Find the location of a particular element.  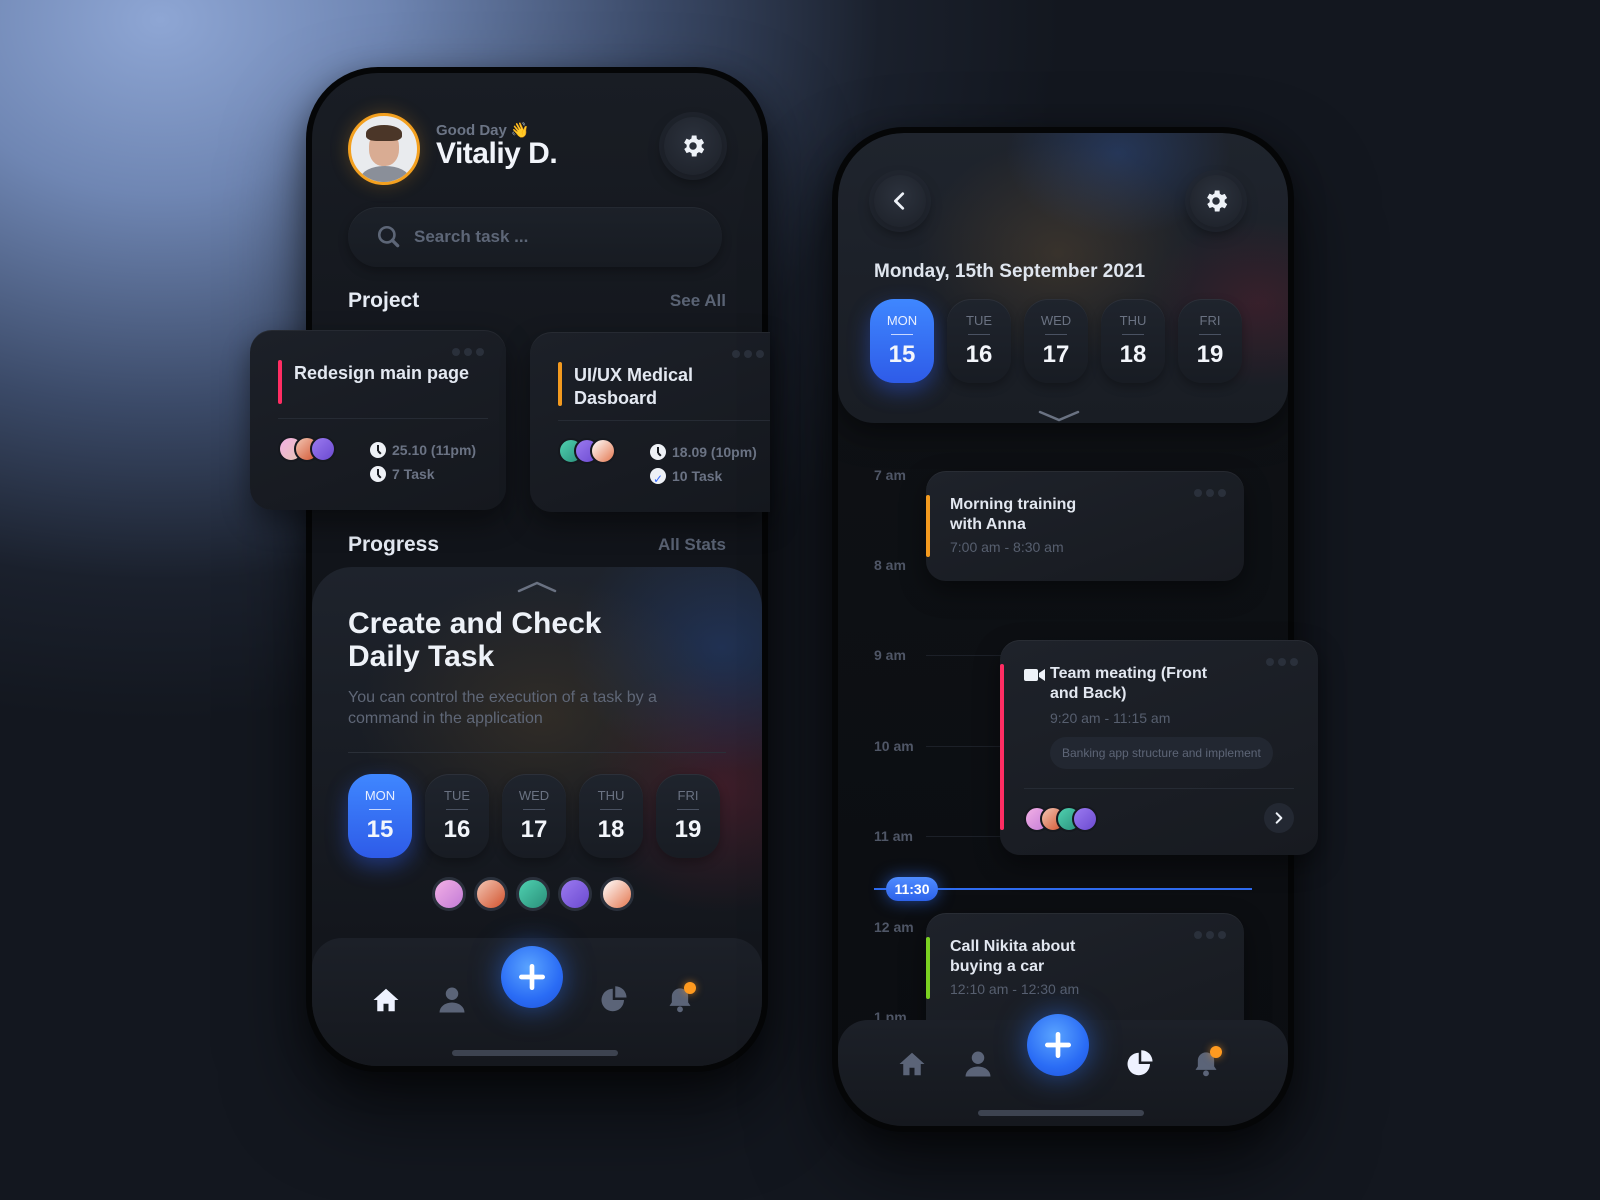

day-name: MON is located at coordinates (380, 795).